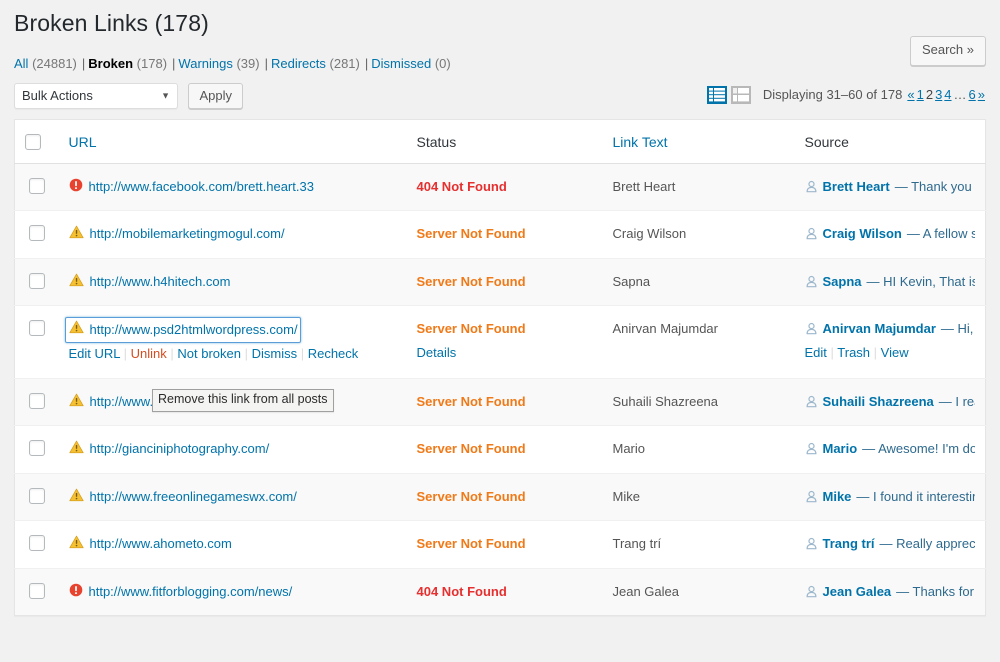 This screenshot has width=1000, height=662. I want to click on pagination-page-6: 6, so click(972, 94).